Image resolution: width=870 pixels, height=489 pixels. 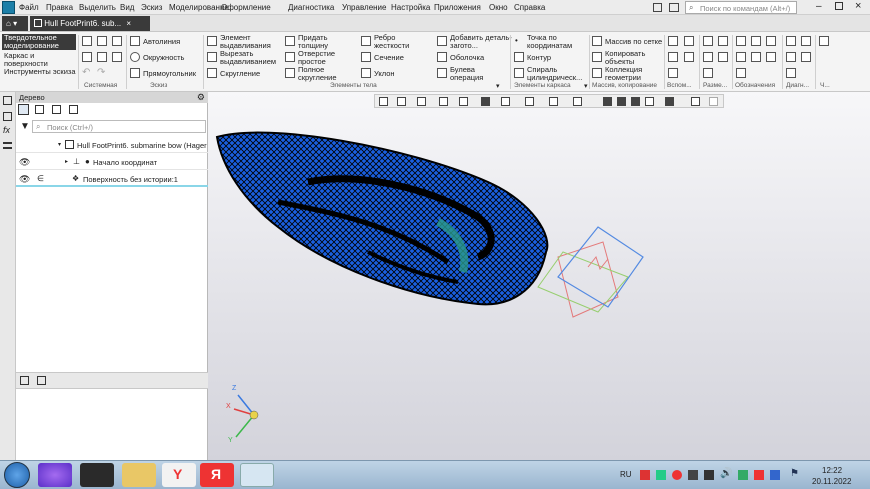 What do you see at coordinates (741, 73) in the screenshot?
I see `weld-icon` at bounding box center [741, 73].